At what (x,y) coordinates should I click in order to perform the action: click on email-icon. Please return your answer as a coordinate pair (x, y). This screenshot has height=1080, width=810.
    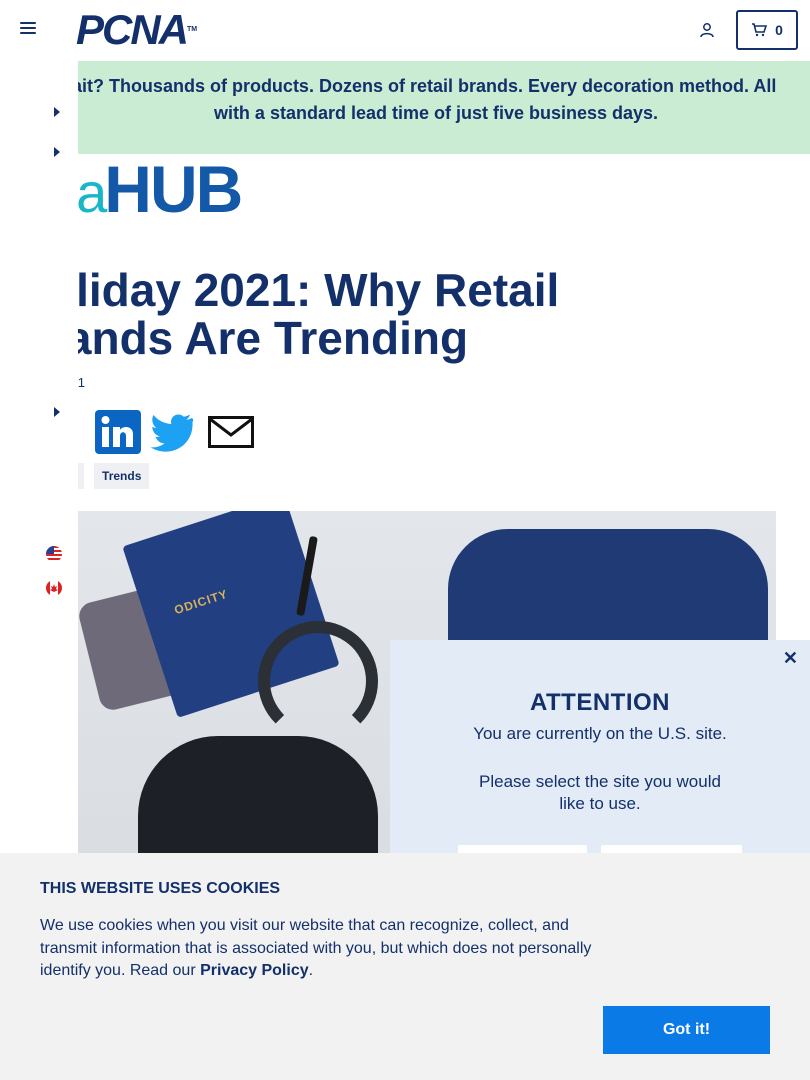
    Looking at the image, I should click on (231, 432).